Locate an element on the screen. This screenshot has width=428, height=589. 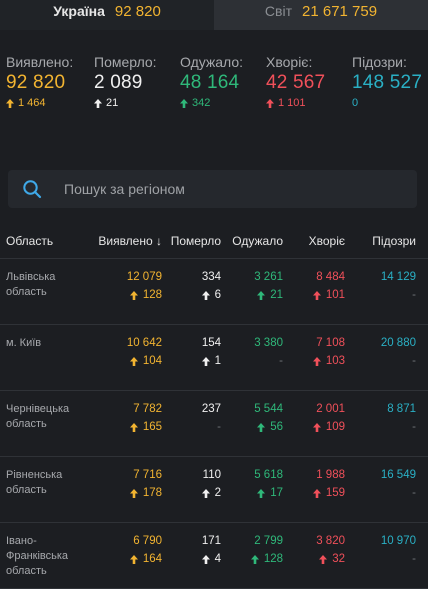
cell-confirmed-delta: 165 is located at coordinates (126, 427).